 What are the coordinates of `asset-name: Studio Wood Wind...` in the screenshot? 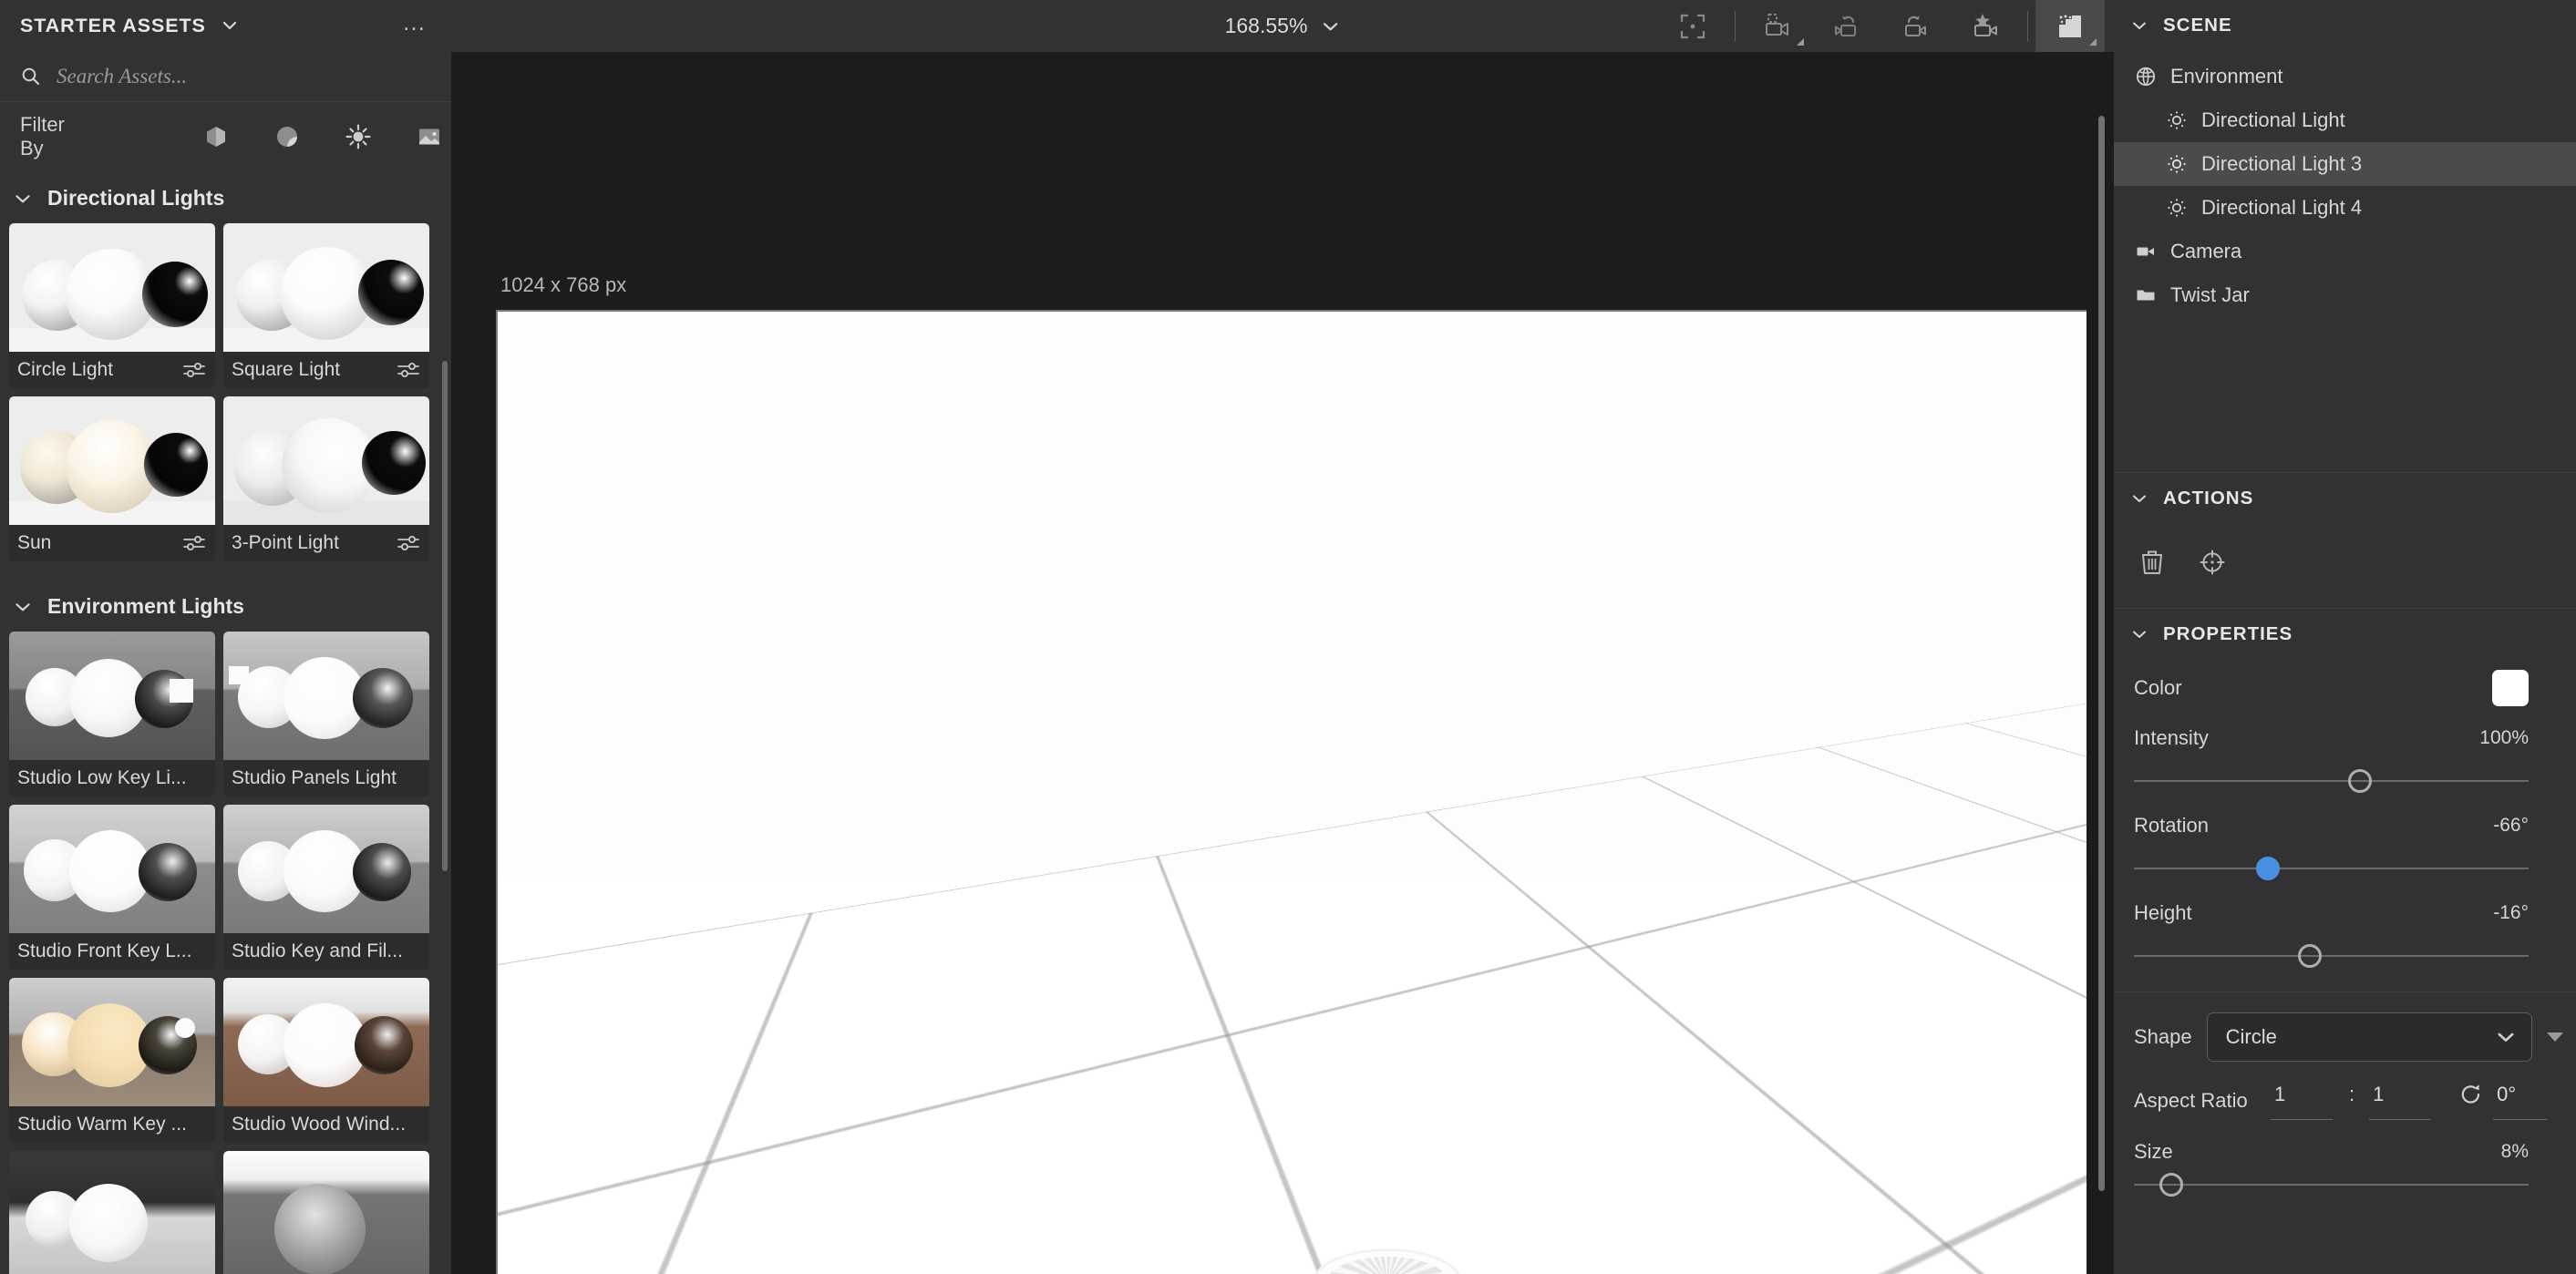 It's located at (319, 1124).